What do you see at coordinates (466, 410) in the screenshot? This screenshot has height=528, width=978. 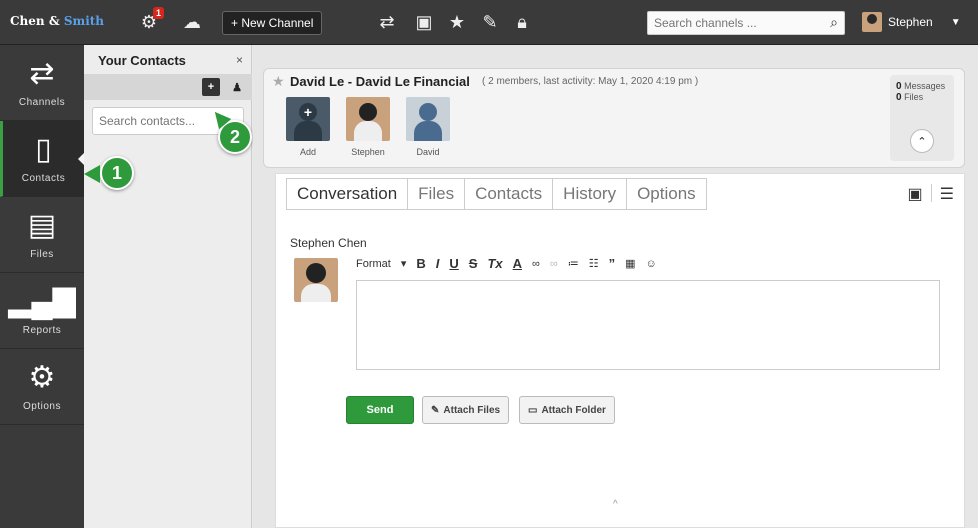 I see `attach-files-button: ✎ Attach Files` at bounding box center [466, 410].